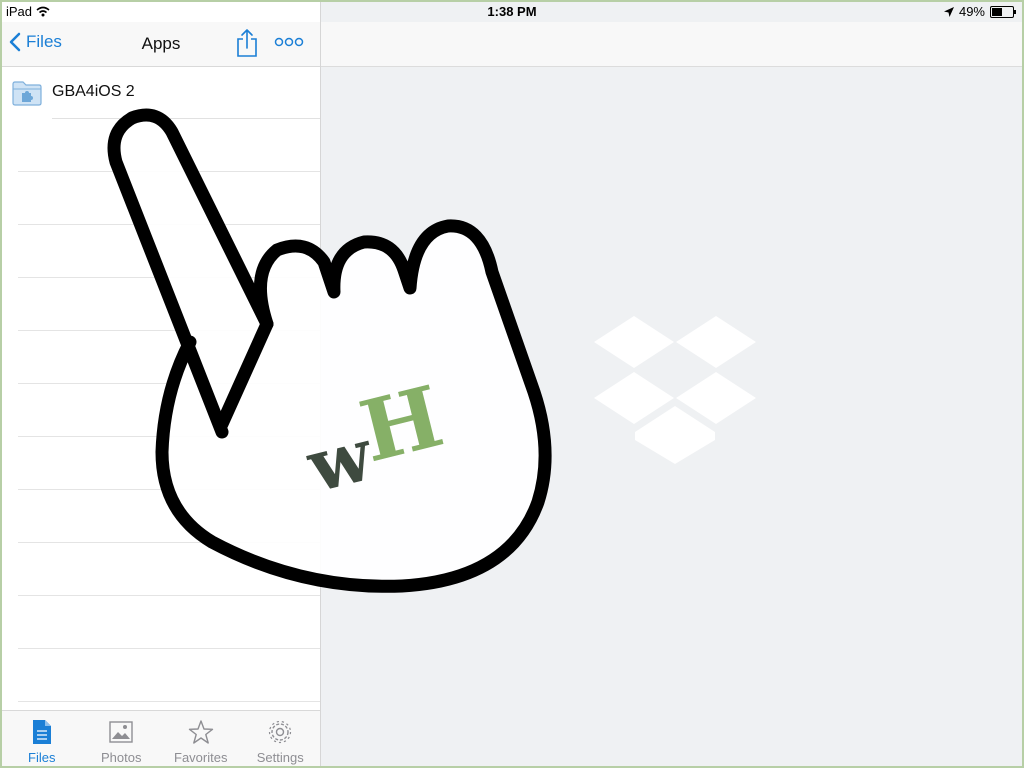 This screenshot has height=768, width=1024. I want to click on gear-icon, so click(280, 732).